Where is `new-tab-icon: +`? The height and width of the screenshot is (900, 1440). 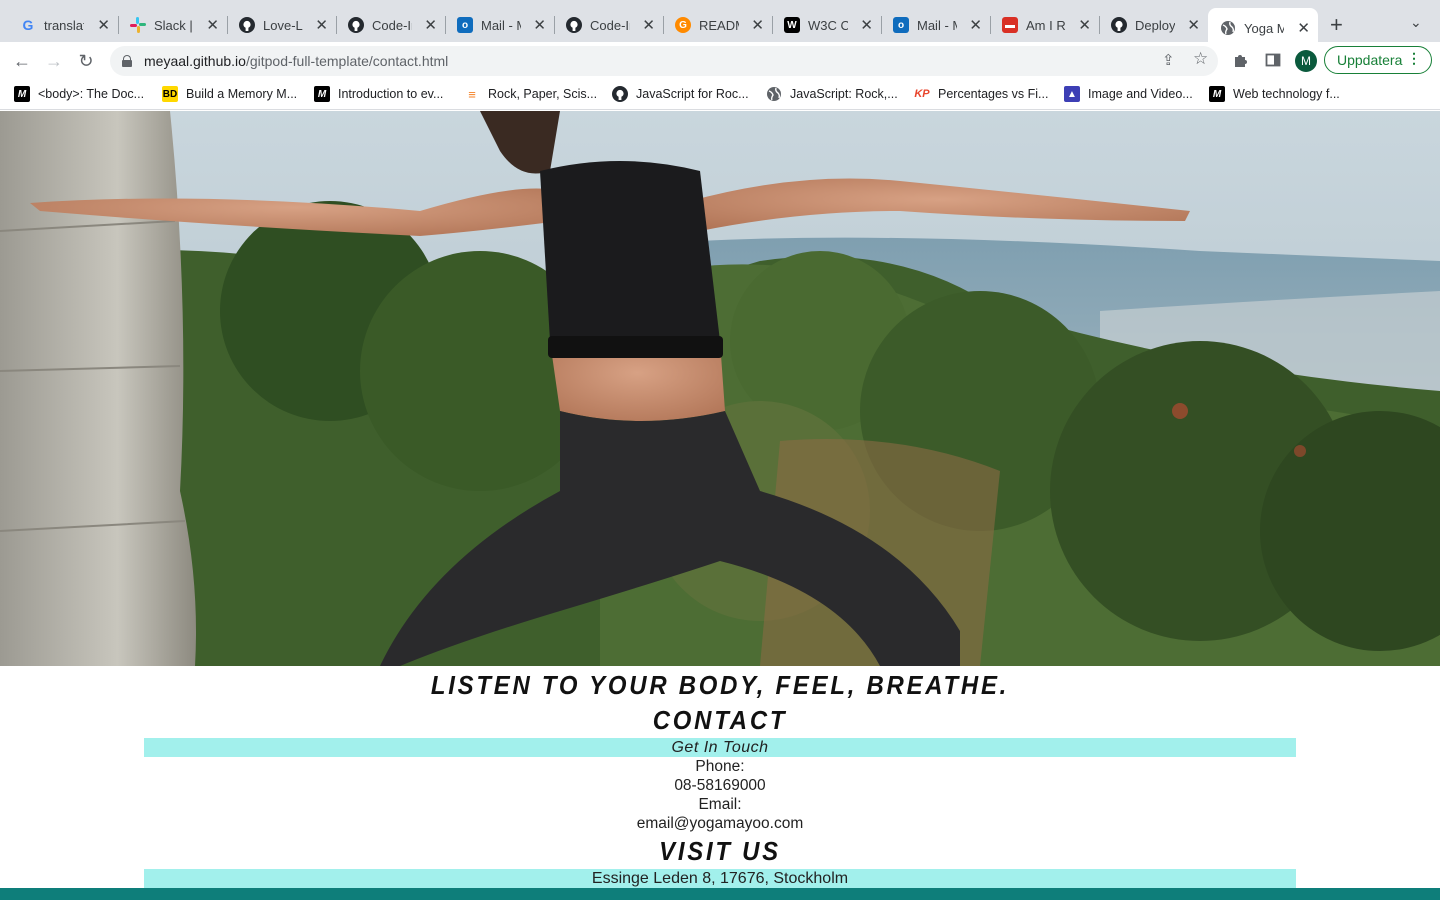
new-tab-icon: + is located at coordinates (1336, 25).